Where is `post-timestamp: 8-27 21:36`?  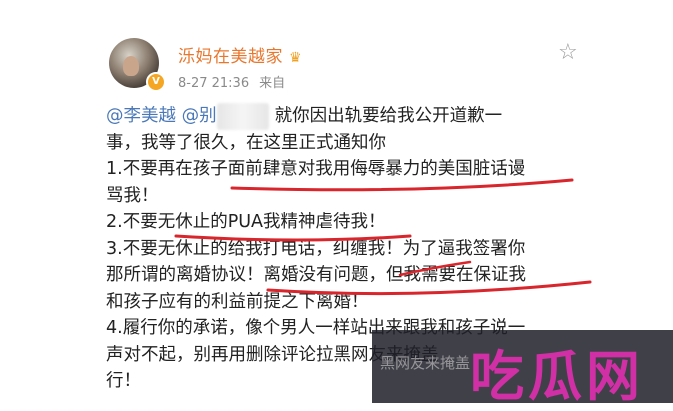
post-timestamp: 8-27 21:36 is located at coordinates (213, 83).